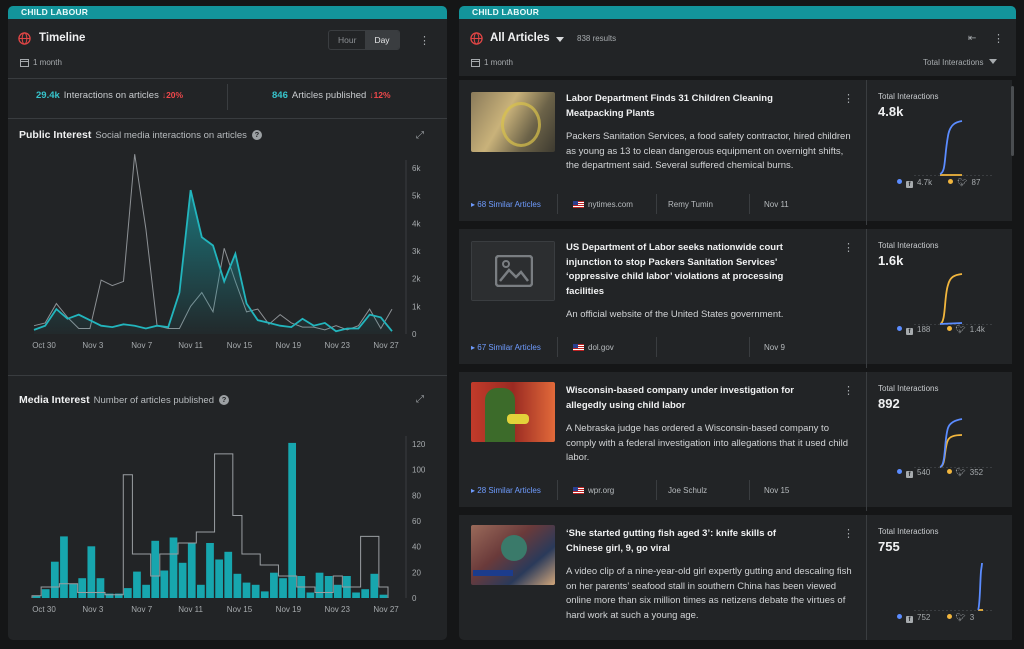  Describe the element at coordinates (190, 345) in the screenshot. I see `x-tick-label: Nov 11` at that location.